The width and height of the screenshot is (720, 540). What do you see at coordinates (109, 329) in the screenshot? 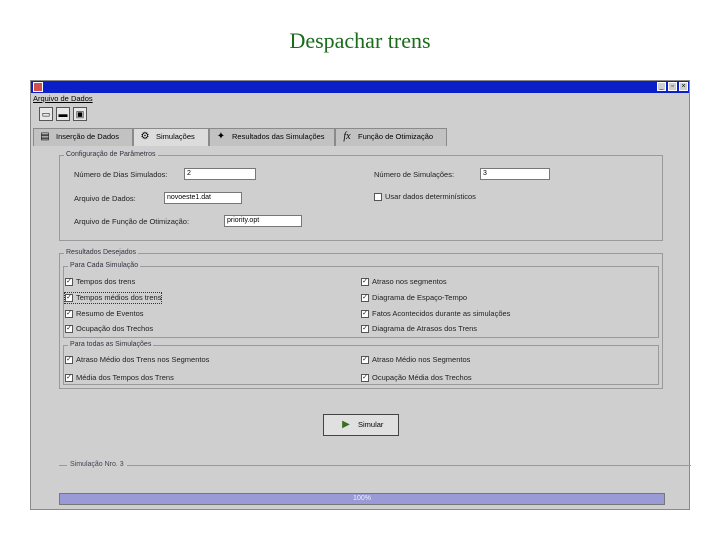
I see `cb-ocupacao-trechos: ✓ Ocupação dos Trechos` at bounding box center [109, 329].